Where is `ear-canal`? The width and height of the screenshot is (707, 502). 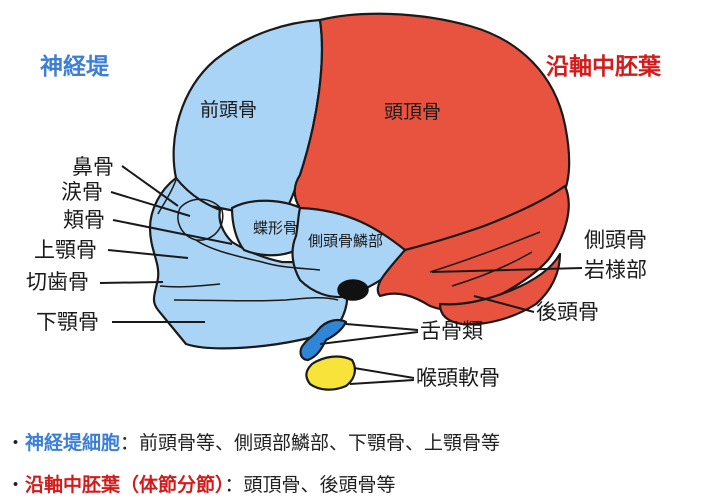 ear-canal is located at coordinates (353, 290).